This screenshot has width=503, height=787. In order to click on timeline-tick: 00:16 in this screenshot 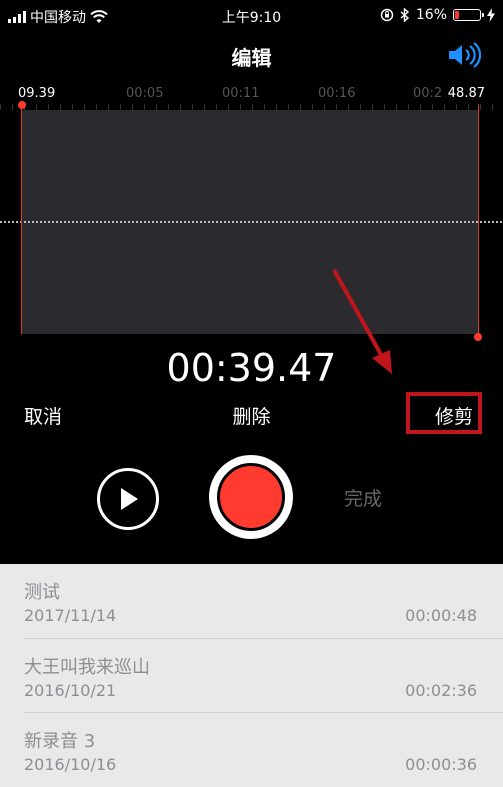, I will do `click(337, 93)`.